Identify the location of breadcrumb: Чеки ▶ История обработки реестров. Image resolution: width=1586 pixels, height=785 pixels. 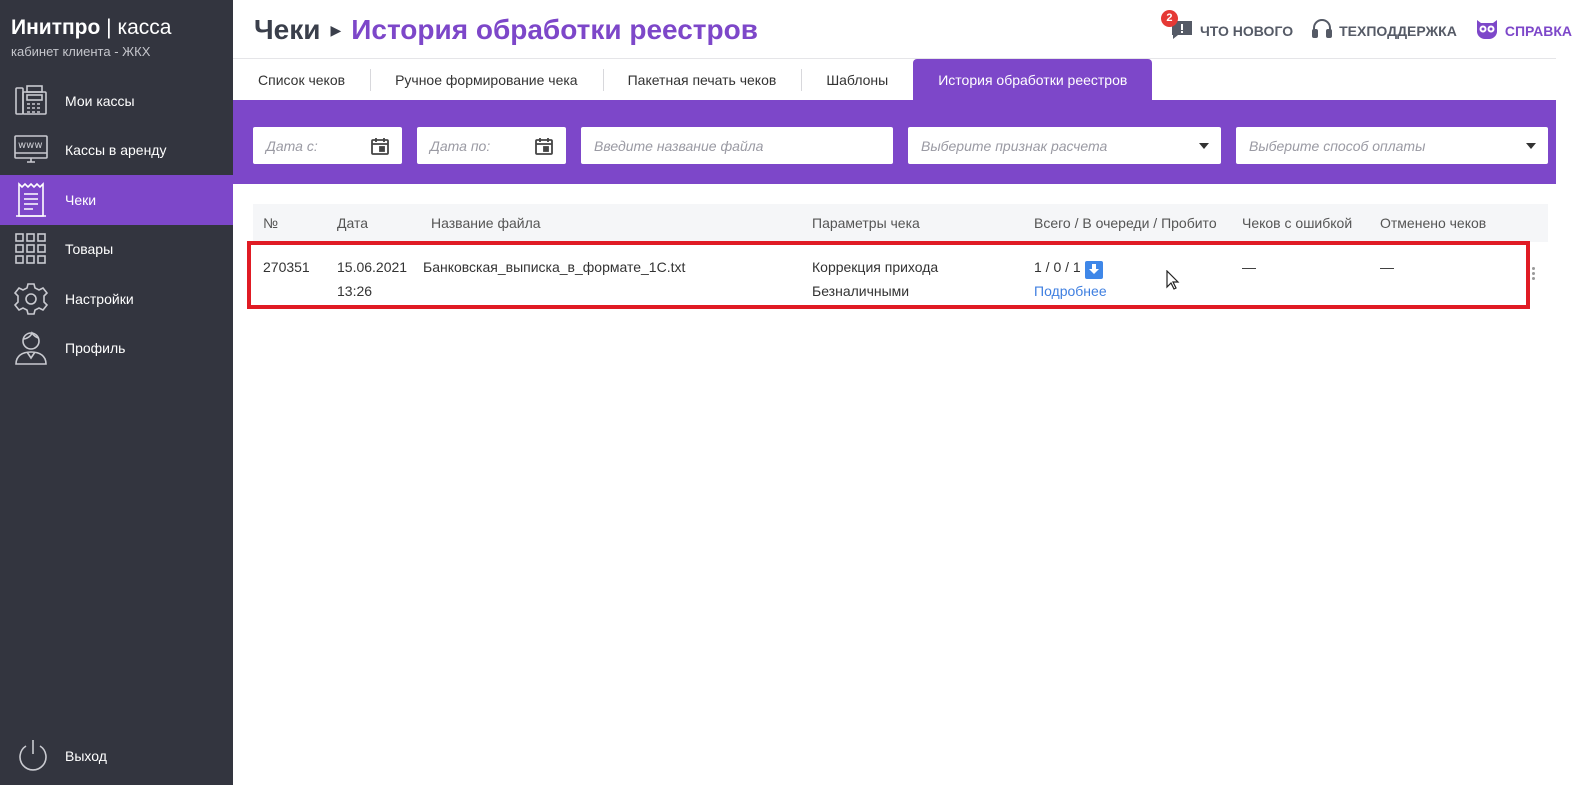
(506, 30).